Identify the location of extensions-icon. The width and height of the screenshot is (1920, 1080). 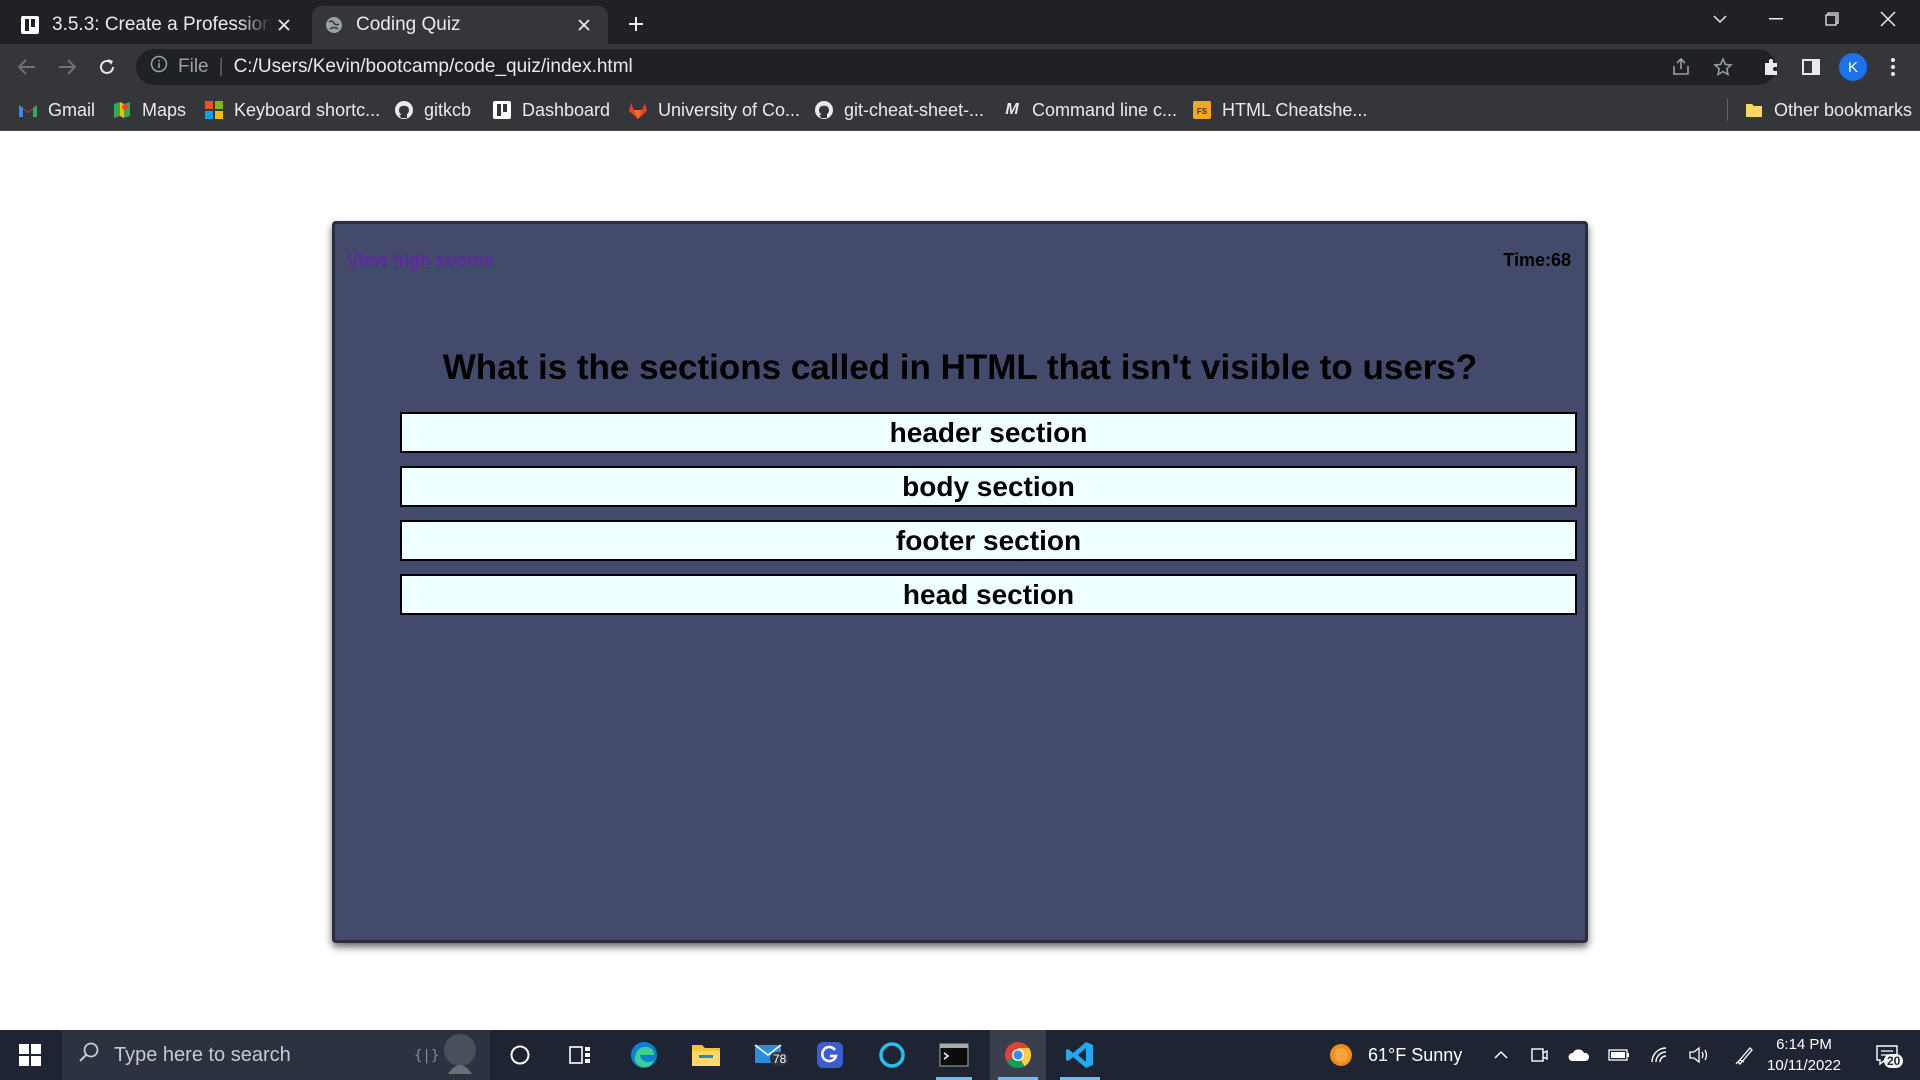
(1771, 67).